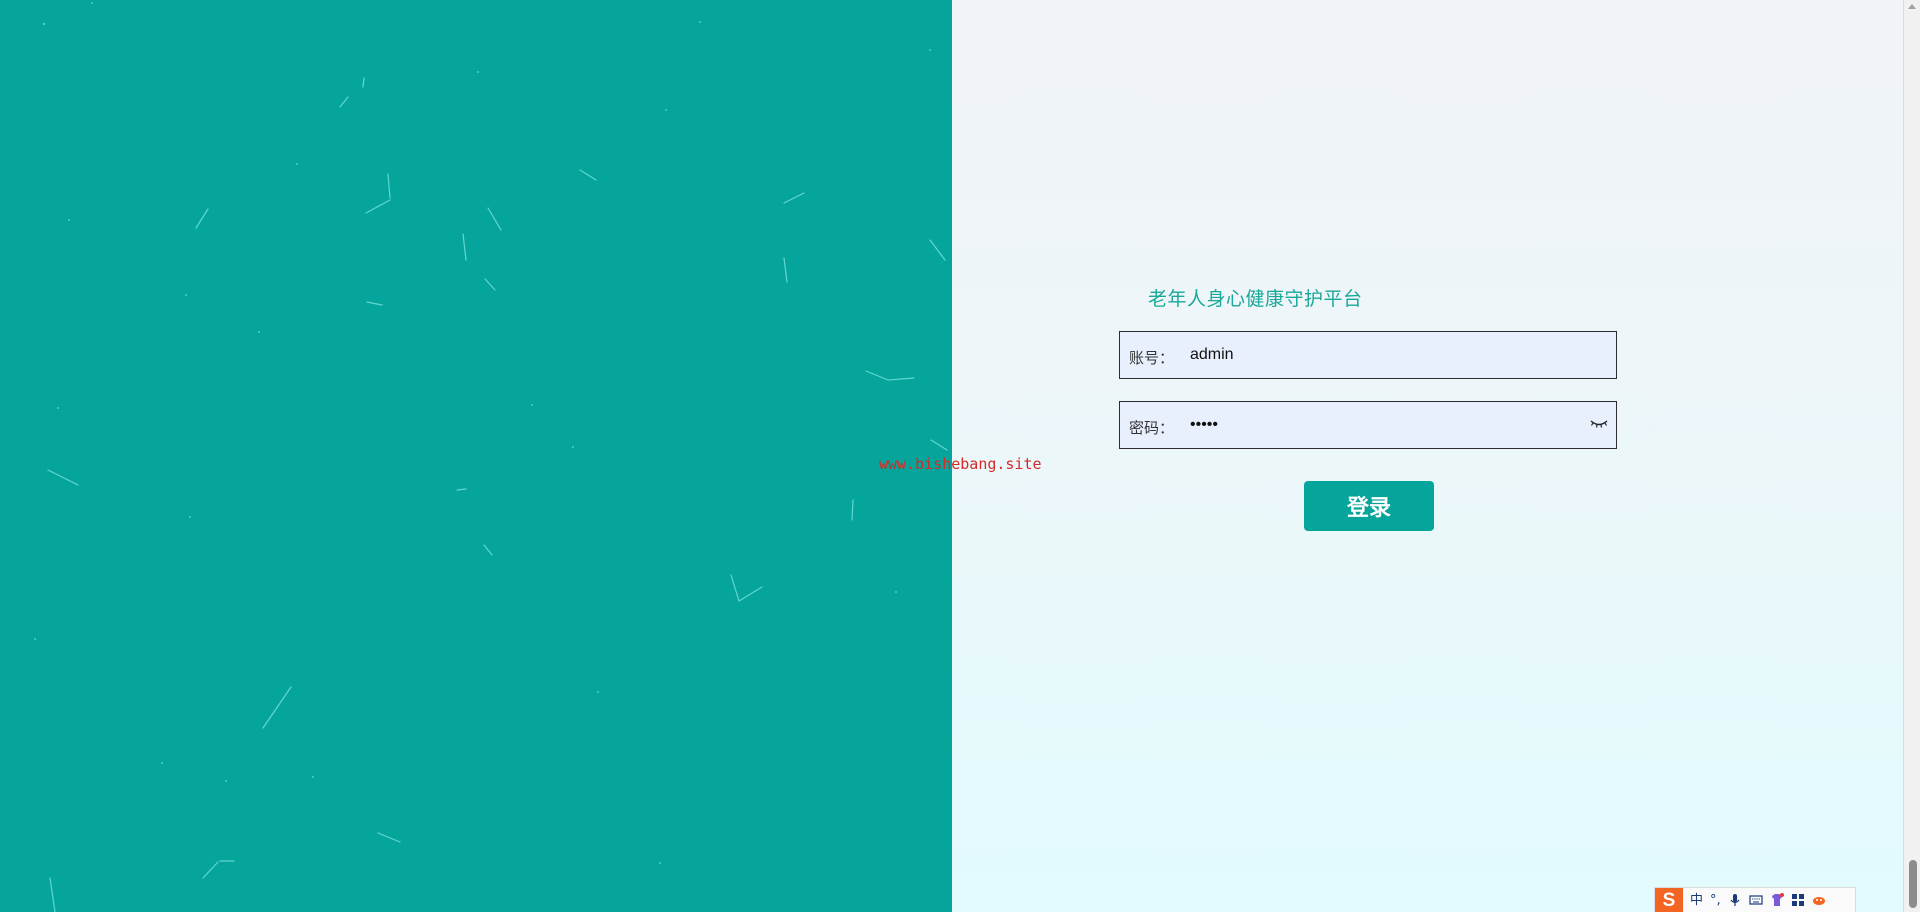 Image resolution: width=1920 pixels, height=912 pixels. I want to click on platform-title: 老年人身心健康守护平台, so click(1255, 299).